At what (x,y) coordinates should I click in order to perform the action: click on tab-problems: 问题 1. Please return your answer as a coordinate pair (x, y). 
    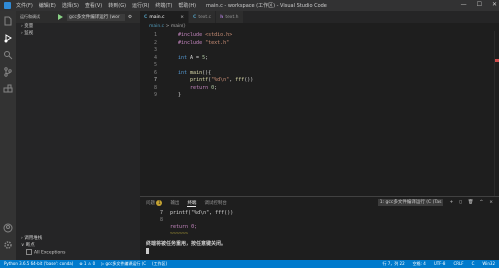
    Looking at the image, I should click on (154, 203).